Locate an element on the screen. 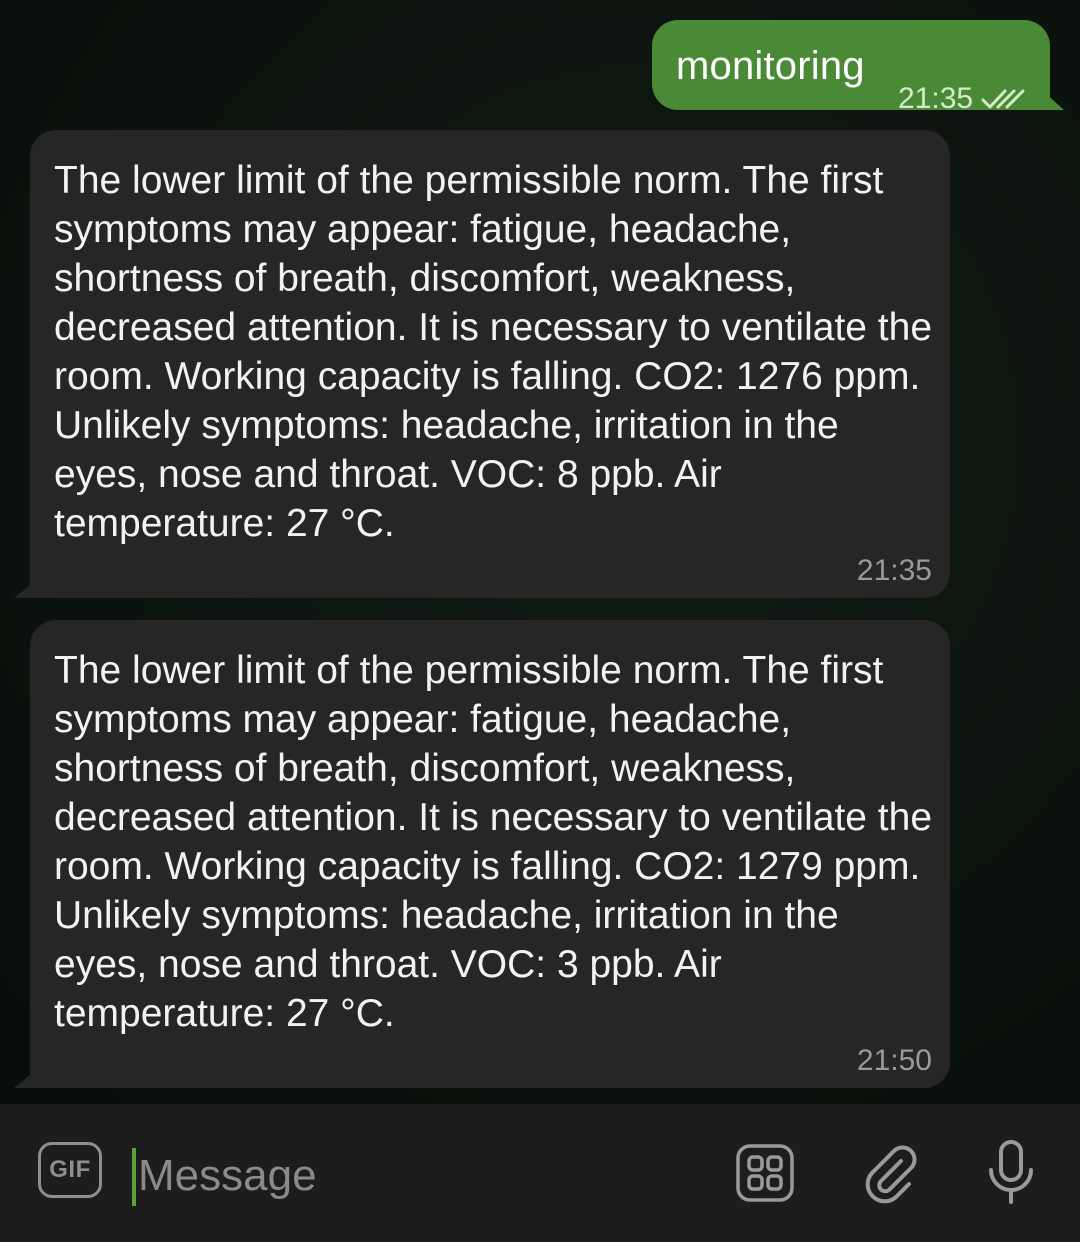 This screenshot has width=1080, height=1242. apps-grid-icon is located at coordinates (765, 1173).